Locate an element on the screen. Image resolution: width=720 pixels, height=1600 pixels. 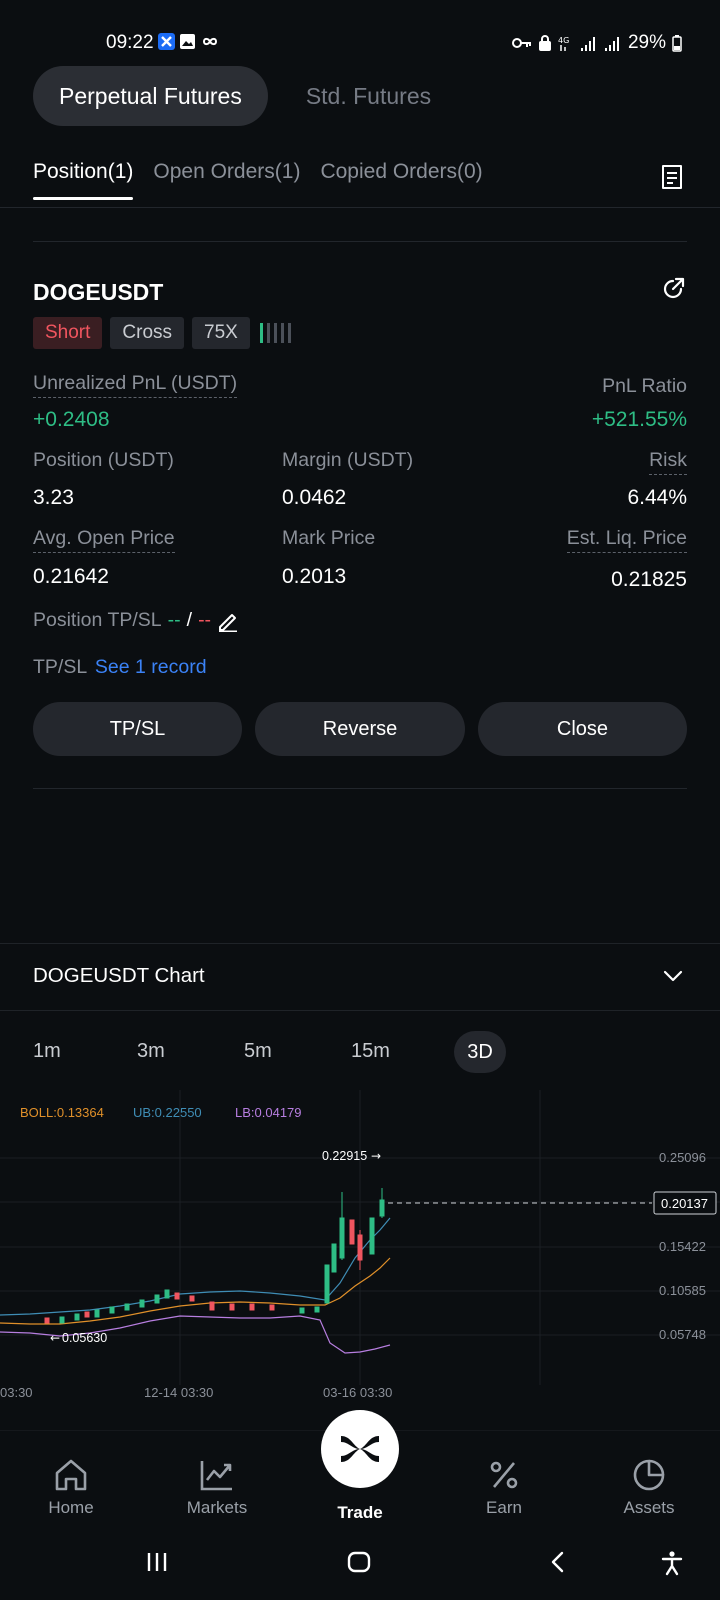
status-bar: 09:22 4G 29% is located at coordinates (360, 35).